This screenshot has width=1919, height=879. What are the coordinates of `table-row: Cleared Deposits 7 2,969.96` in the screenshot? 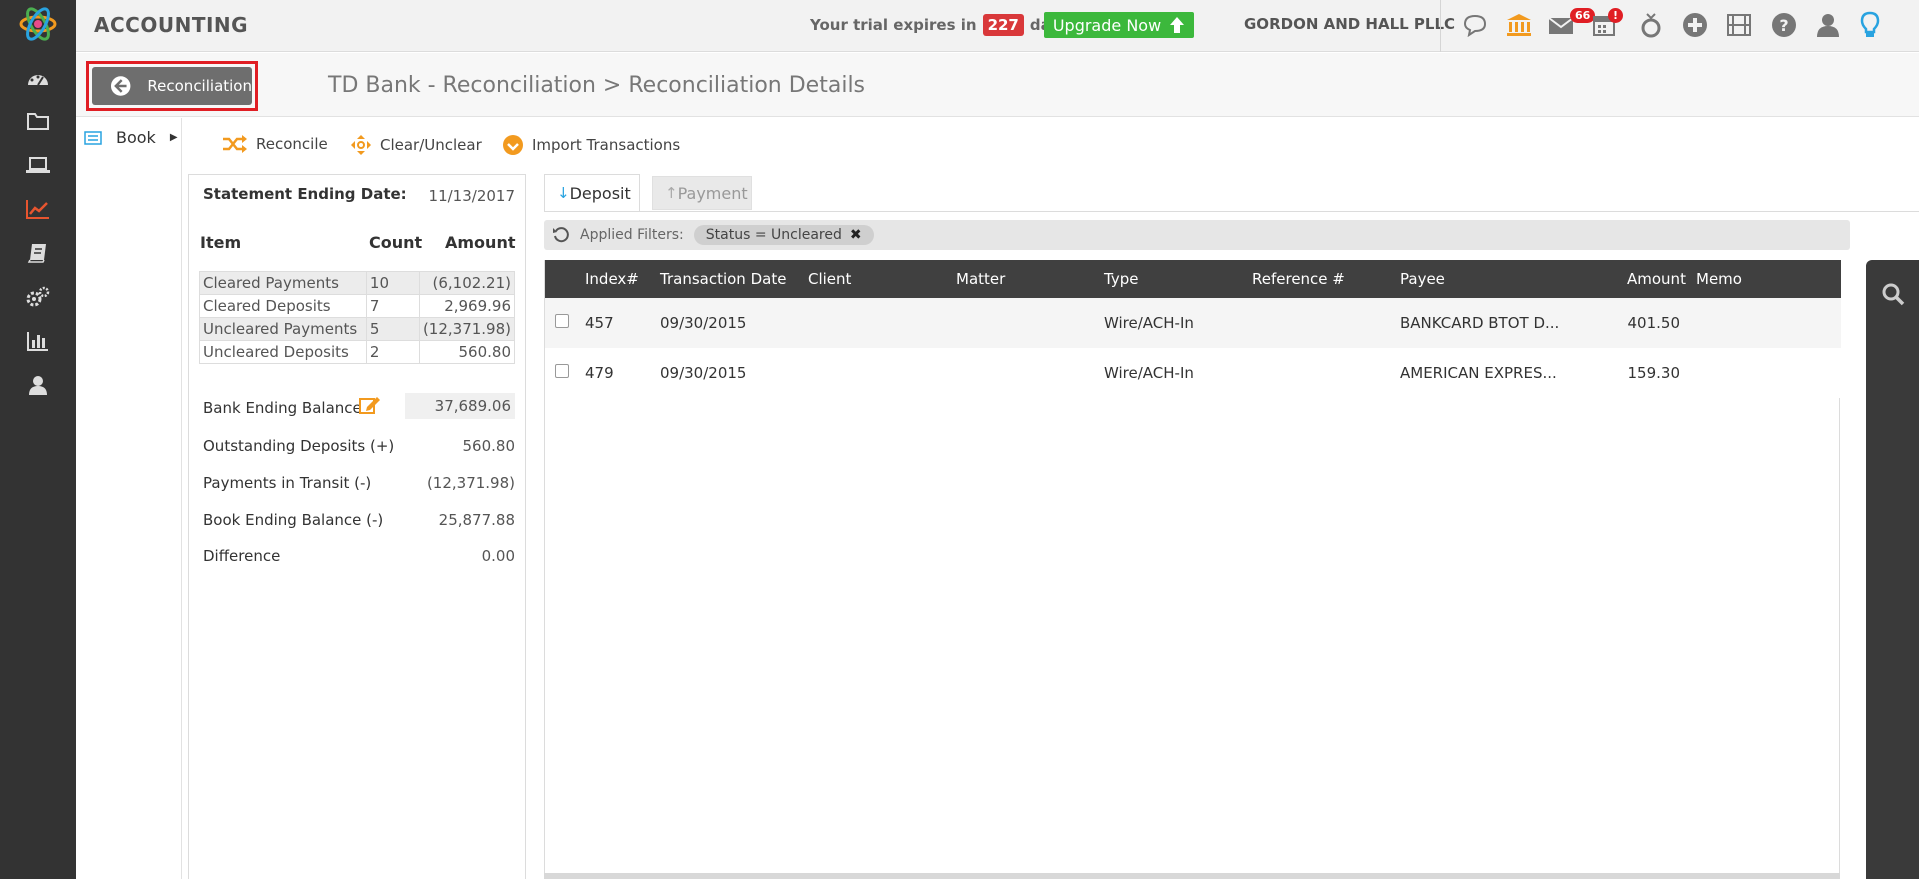 It's located at (357, 306).